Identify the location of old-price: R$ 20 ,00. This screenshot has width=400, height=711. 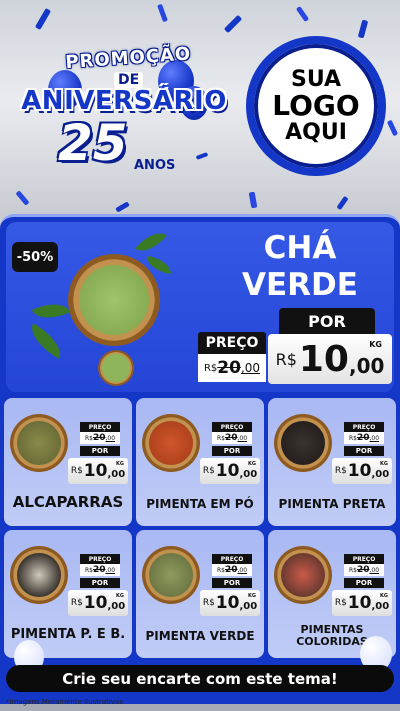
(232, 368).